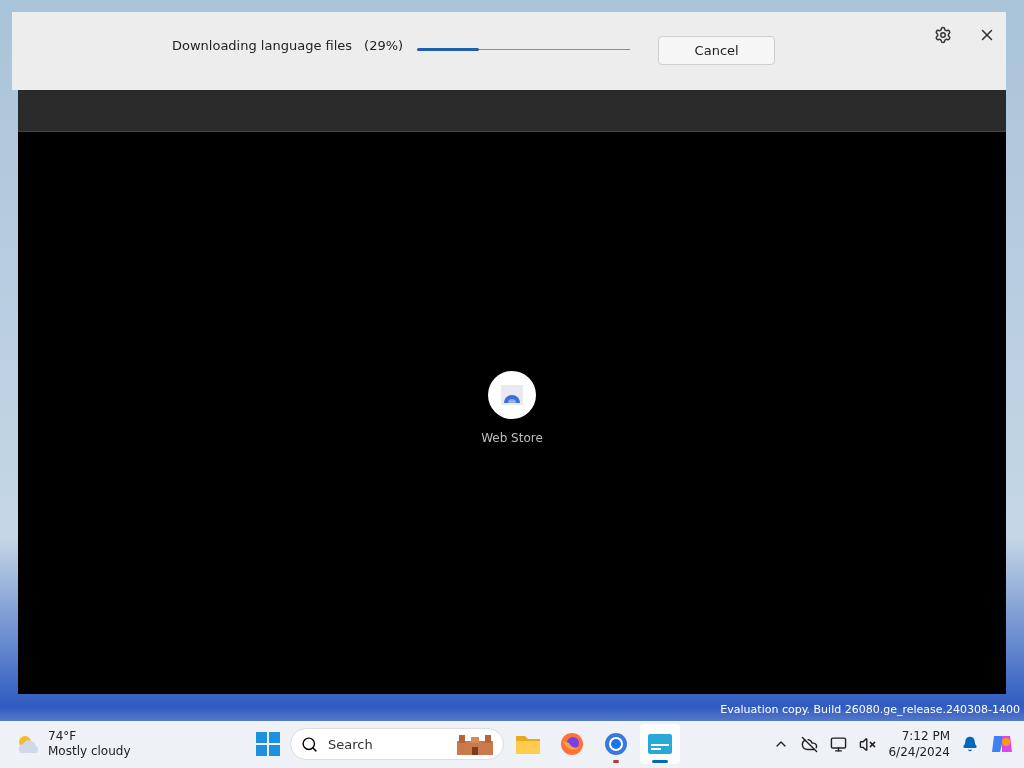  Describe the element at coordinates (970, 744) in the screenshot. I see `bell-icon` at that location.